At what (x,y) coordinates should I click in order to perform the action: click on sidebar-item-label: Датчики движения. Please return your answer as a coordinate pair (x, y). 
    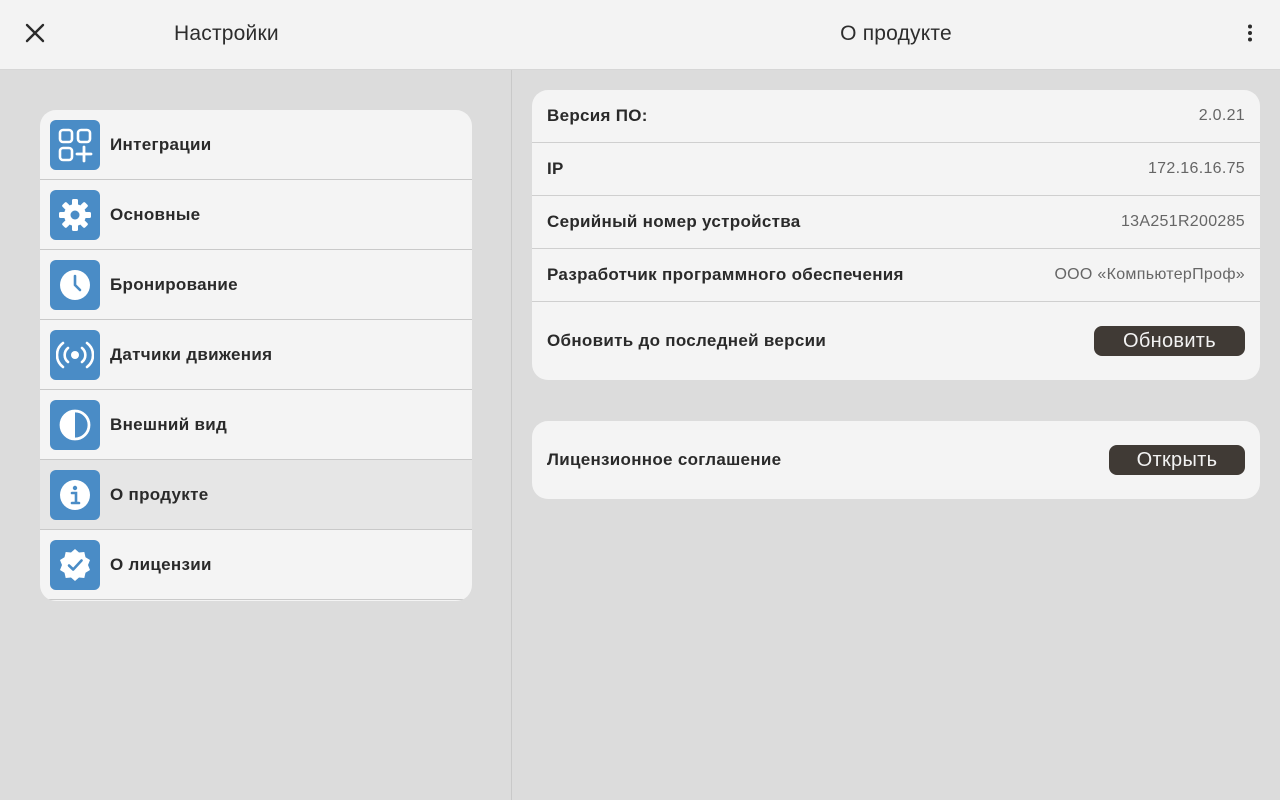
    Looking at the image, I should click on (191, 354).